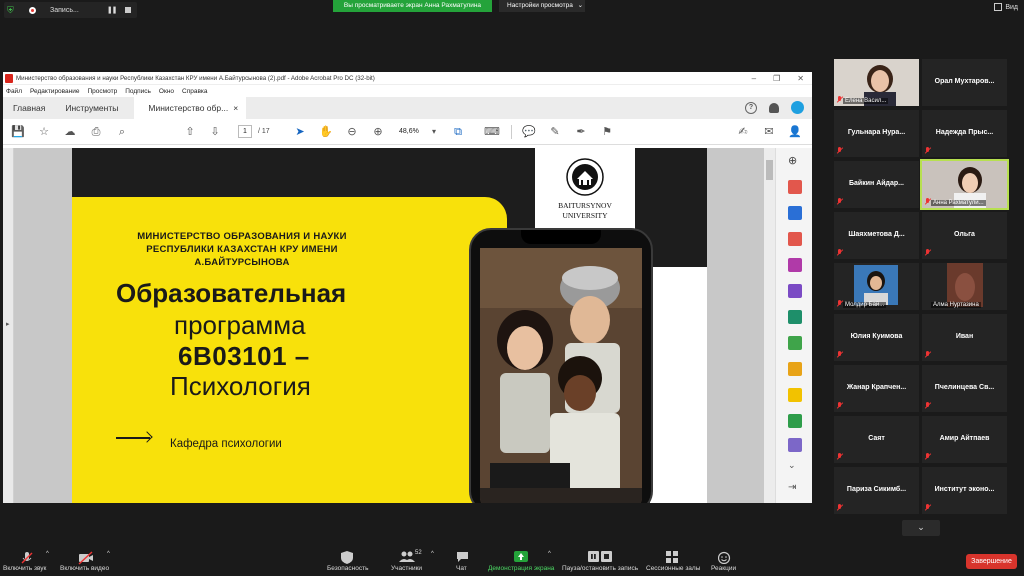 Image resolution: width=1024 pixels, height=576 pixels. I want to click on participant-tile: Амир Айтпаев, so click(964, 439).